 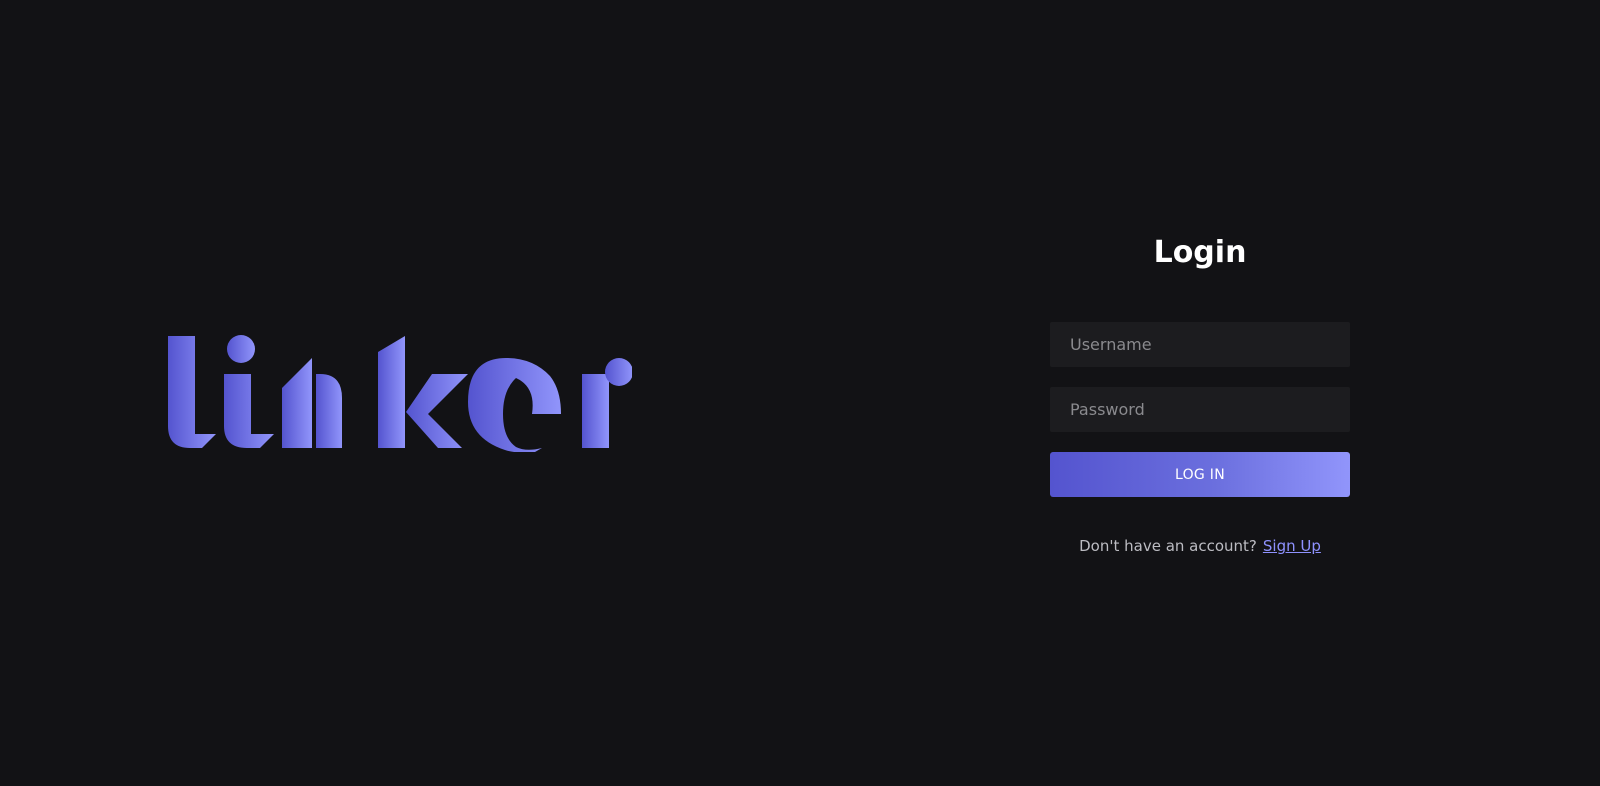 What do you see at coordinates (1200, 474) in the screenshot?
I see `login-button: LOG IN` at bounding box center [1200, 474].